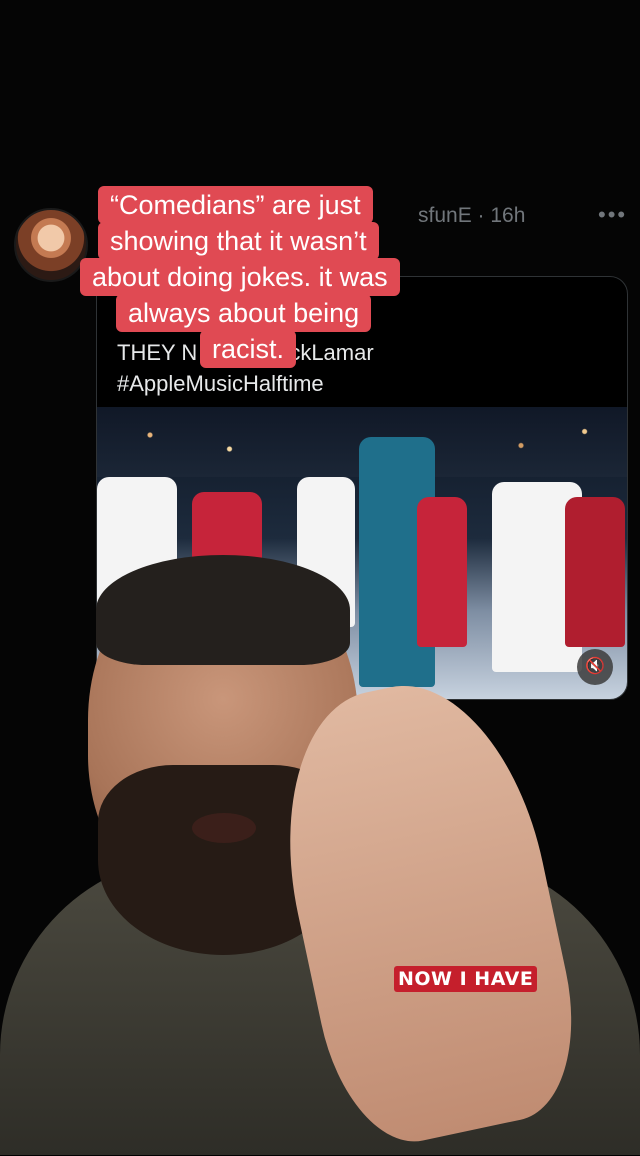 The width and height of the screenshot is (640, 1156). Describe the element at coordinates (501, 215) in the screenshot. I see `tweet-time: · 16h` at that location.